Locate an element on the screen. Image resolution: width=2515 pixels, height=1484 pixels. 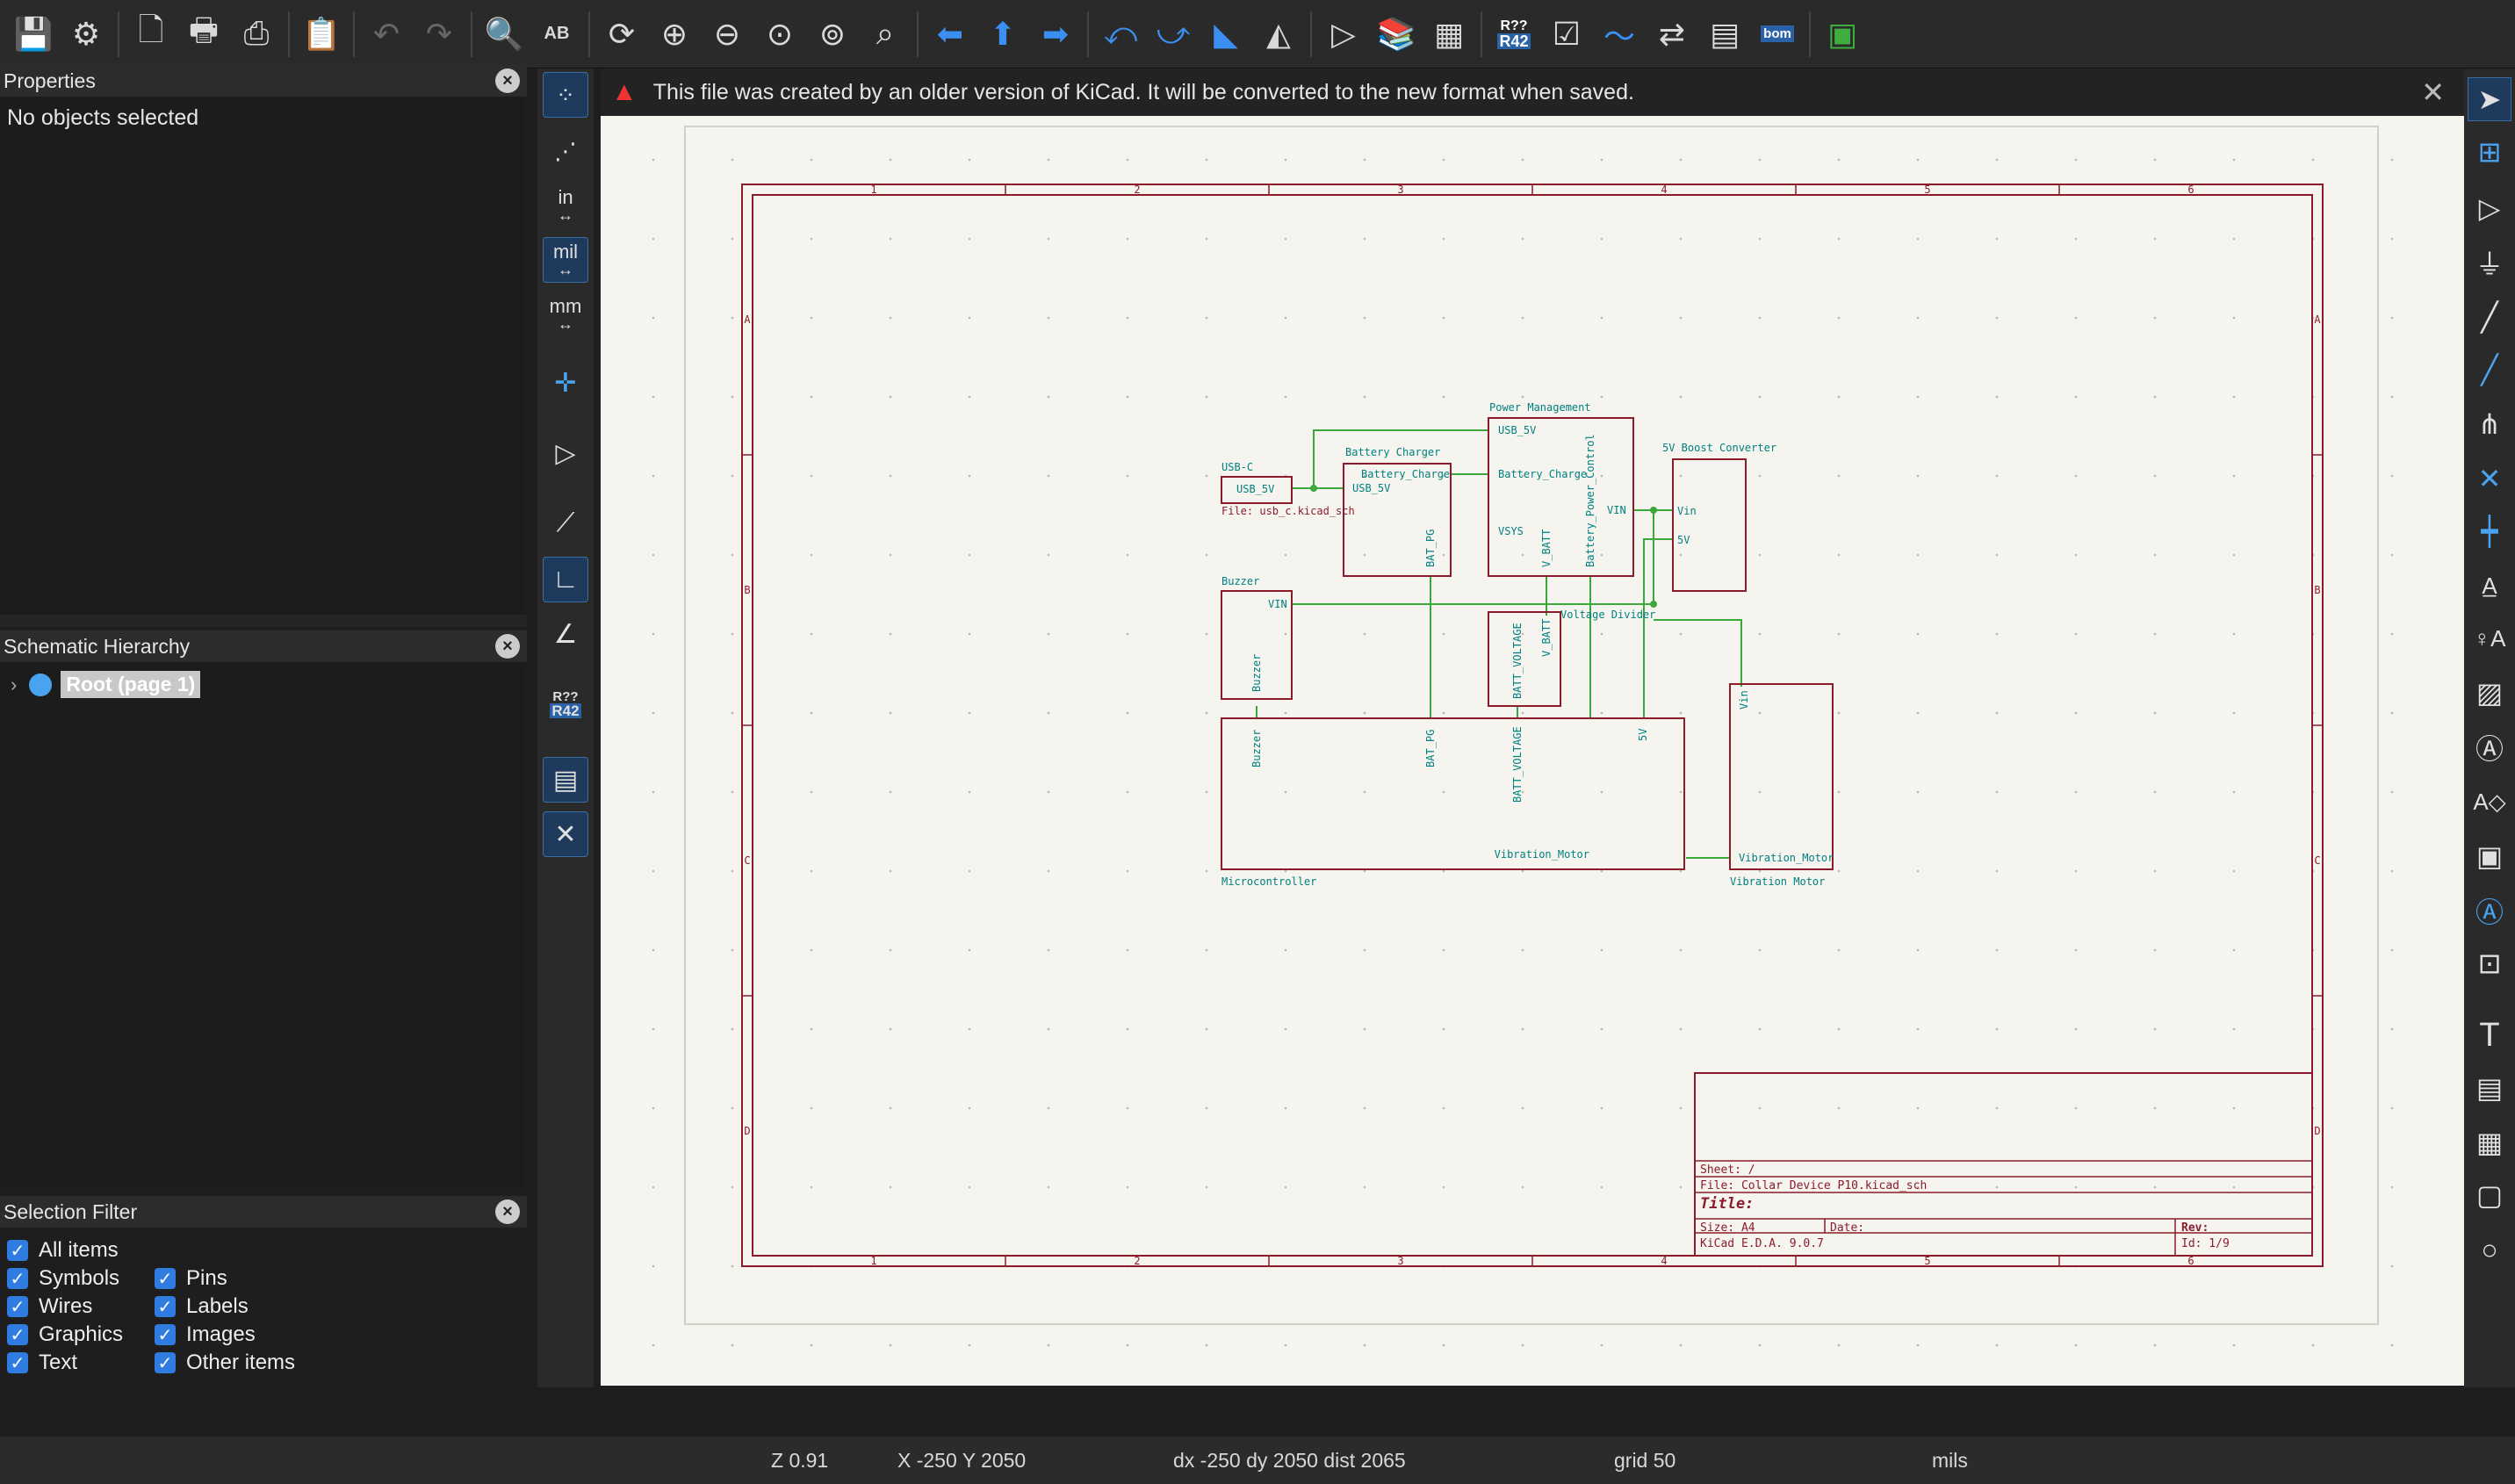
sheet-boost-converter is located at coordinates (1709, 525).